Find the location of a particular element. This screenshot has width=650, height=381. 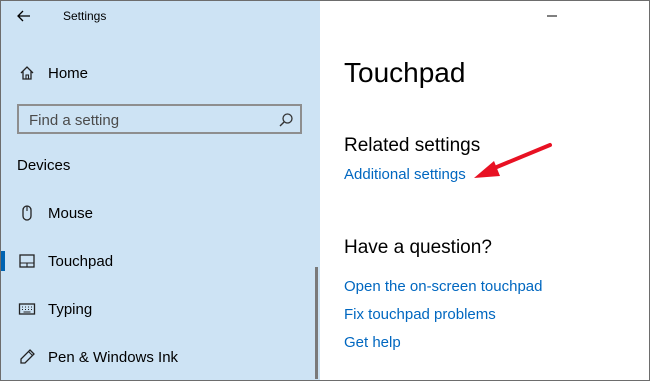

onscreen-touchpad-link: Open the on-screen touchpad is located at coordinates (443, 286).